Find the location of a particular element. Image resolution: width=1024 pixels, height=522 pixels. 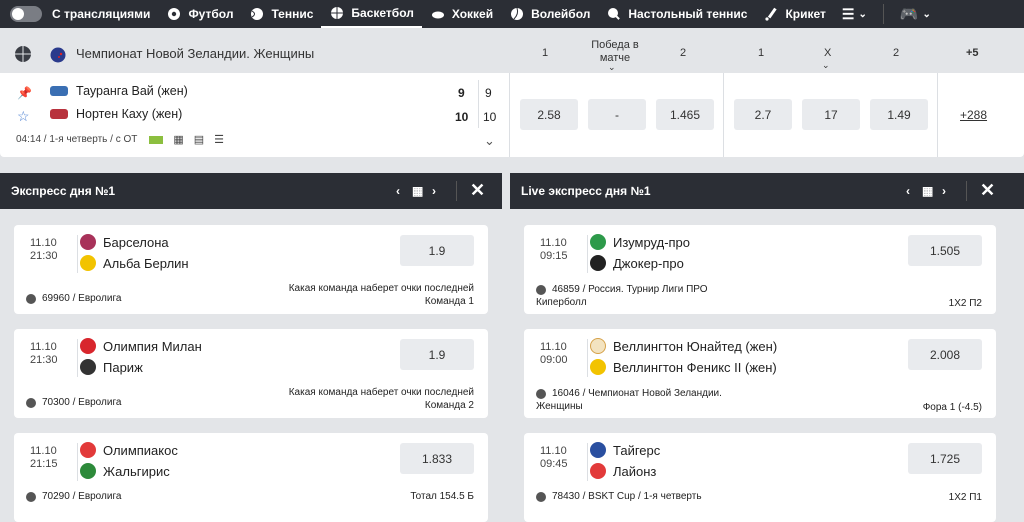

stats-icon: ▦ is located at coordinates (178, 139).